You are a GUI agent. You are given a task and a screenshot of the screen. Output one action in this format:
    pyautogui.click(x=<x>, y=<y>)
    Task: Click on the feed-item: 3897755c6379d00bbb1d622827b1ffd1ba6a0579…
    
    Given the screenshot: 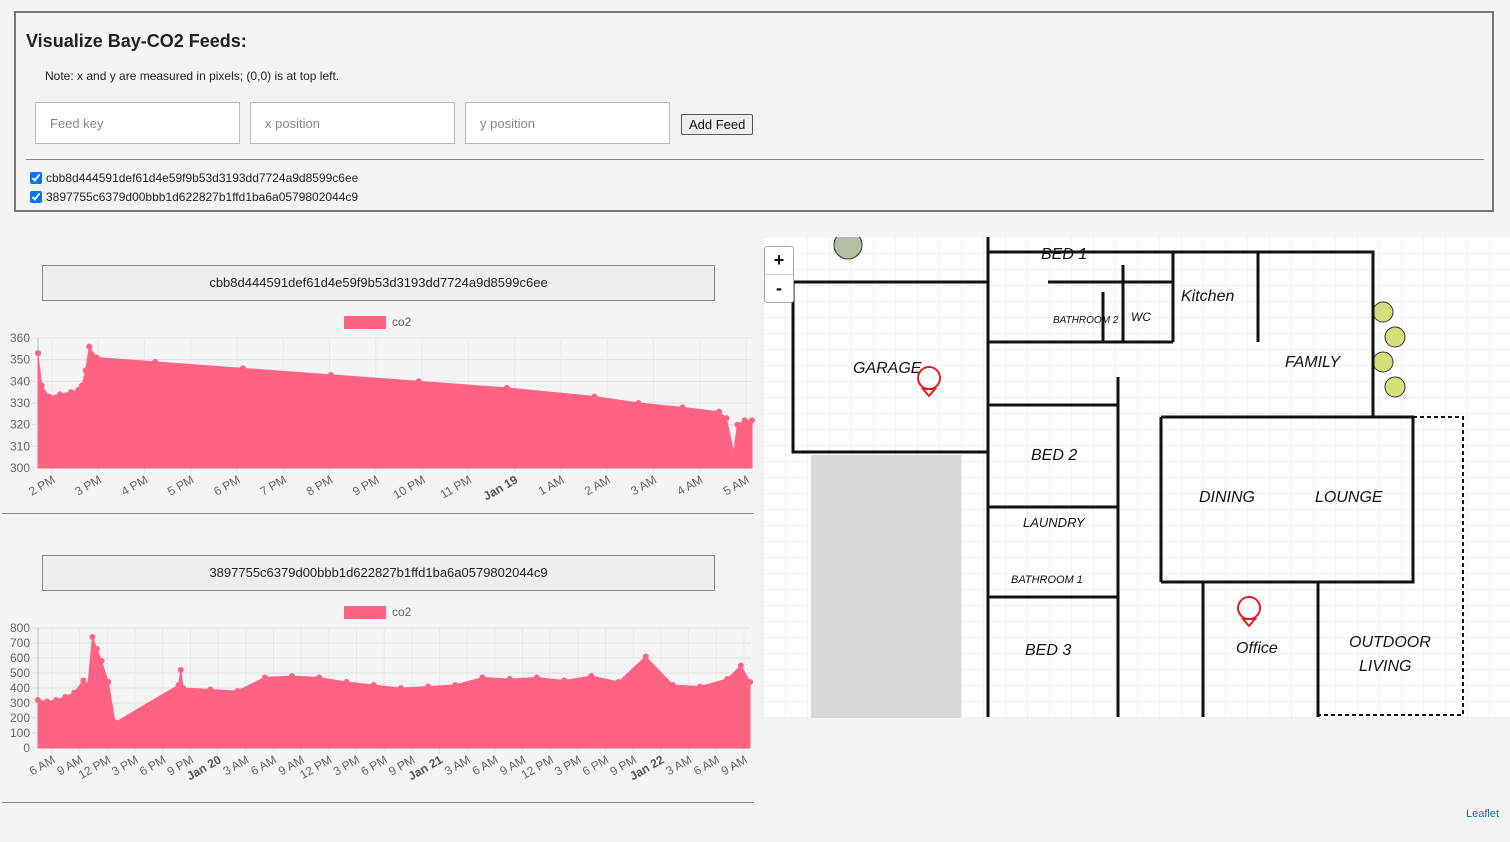 What is the action you would take?
    pyautogui.click(x=194, y=197)
    